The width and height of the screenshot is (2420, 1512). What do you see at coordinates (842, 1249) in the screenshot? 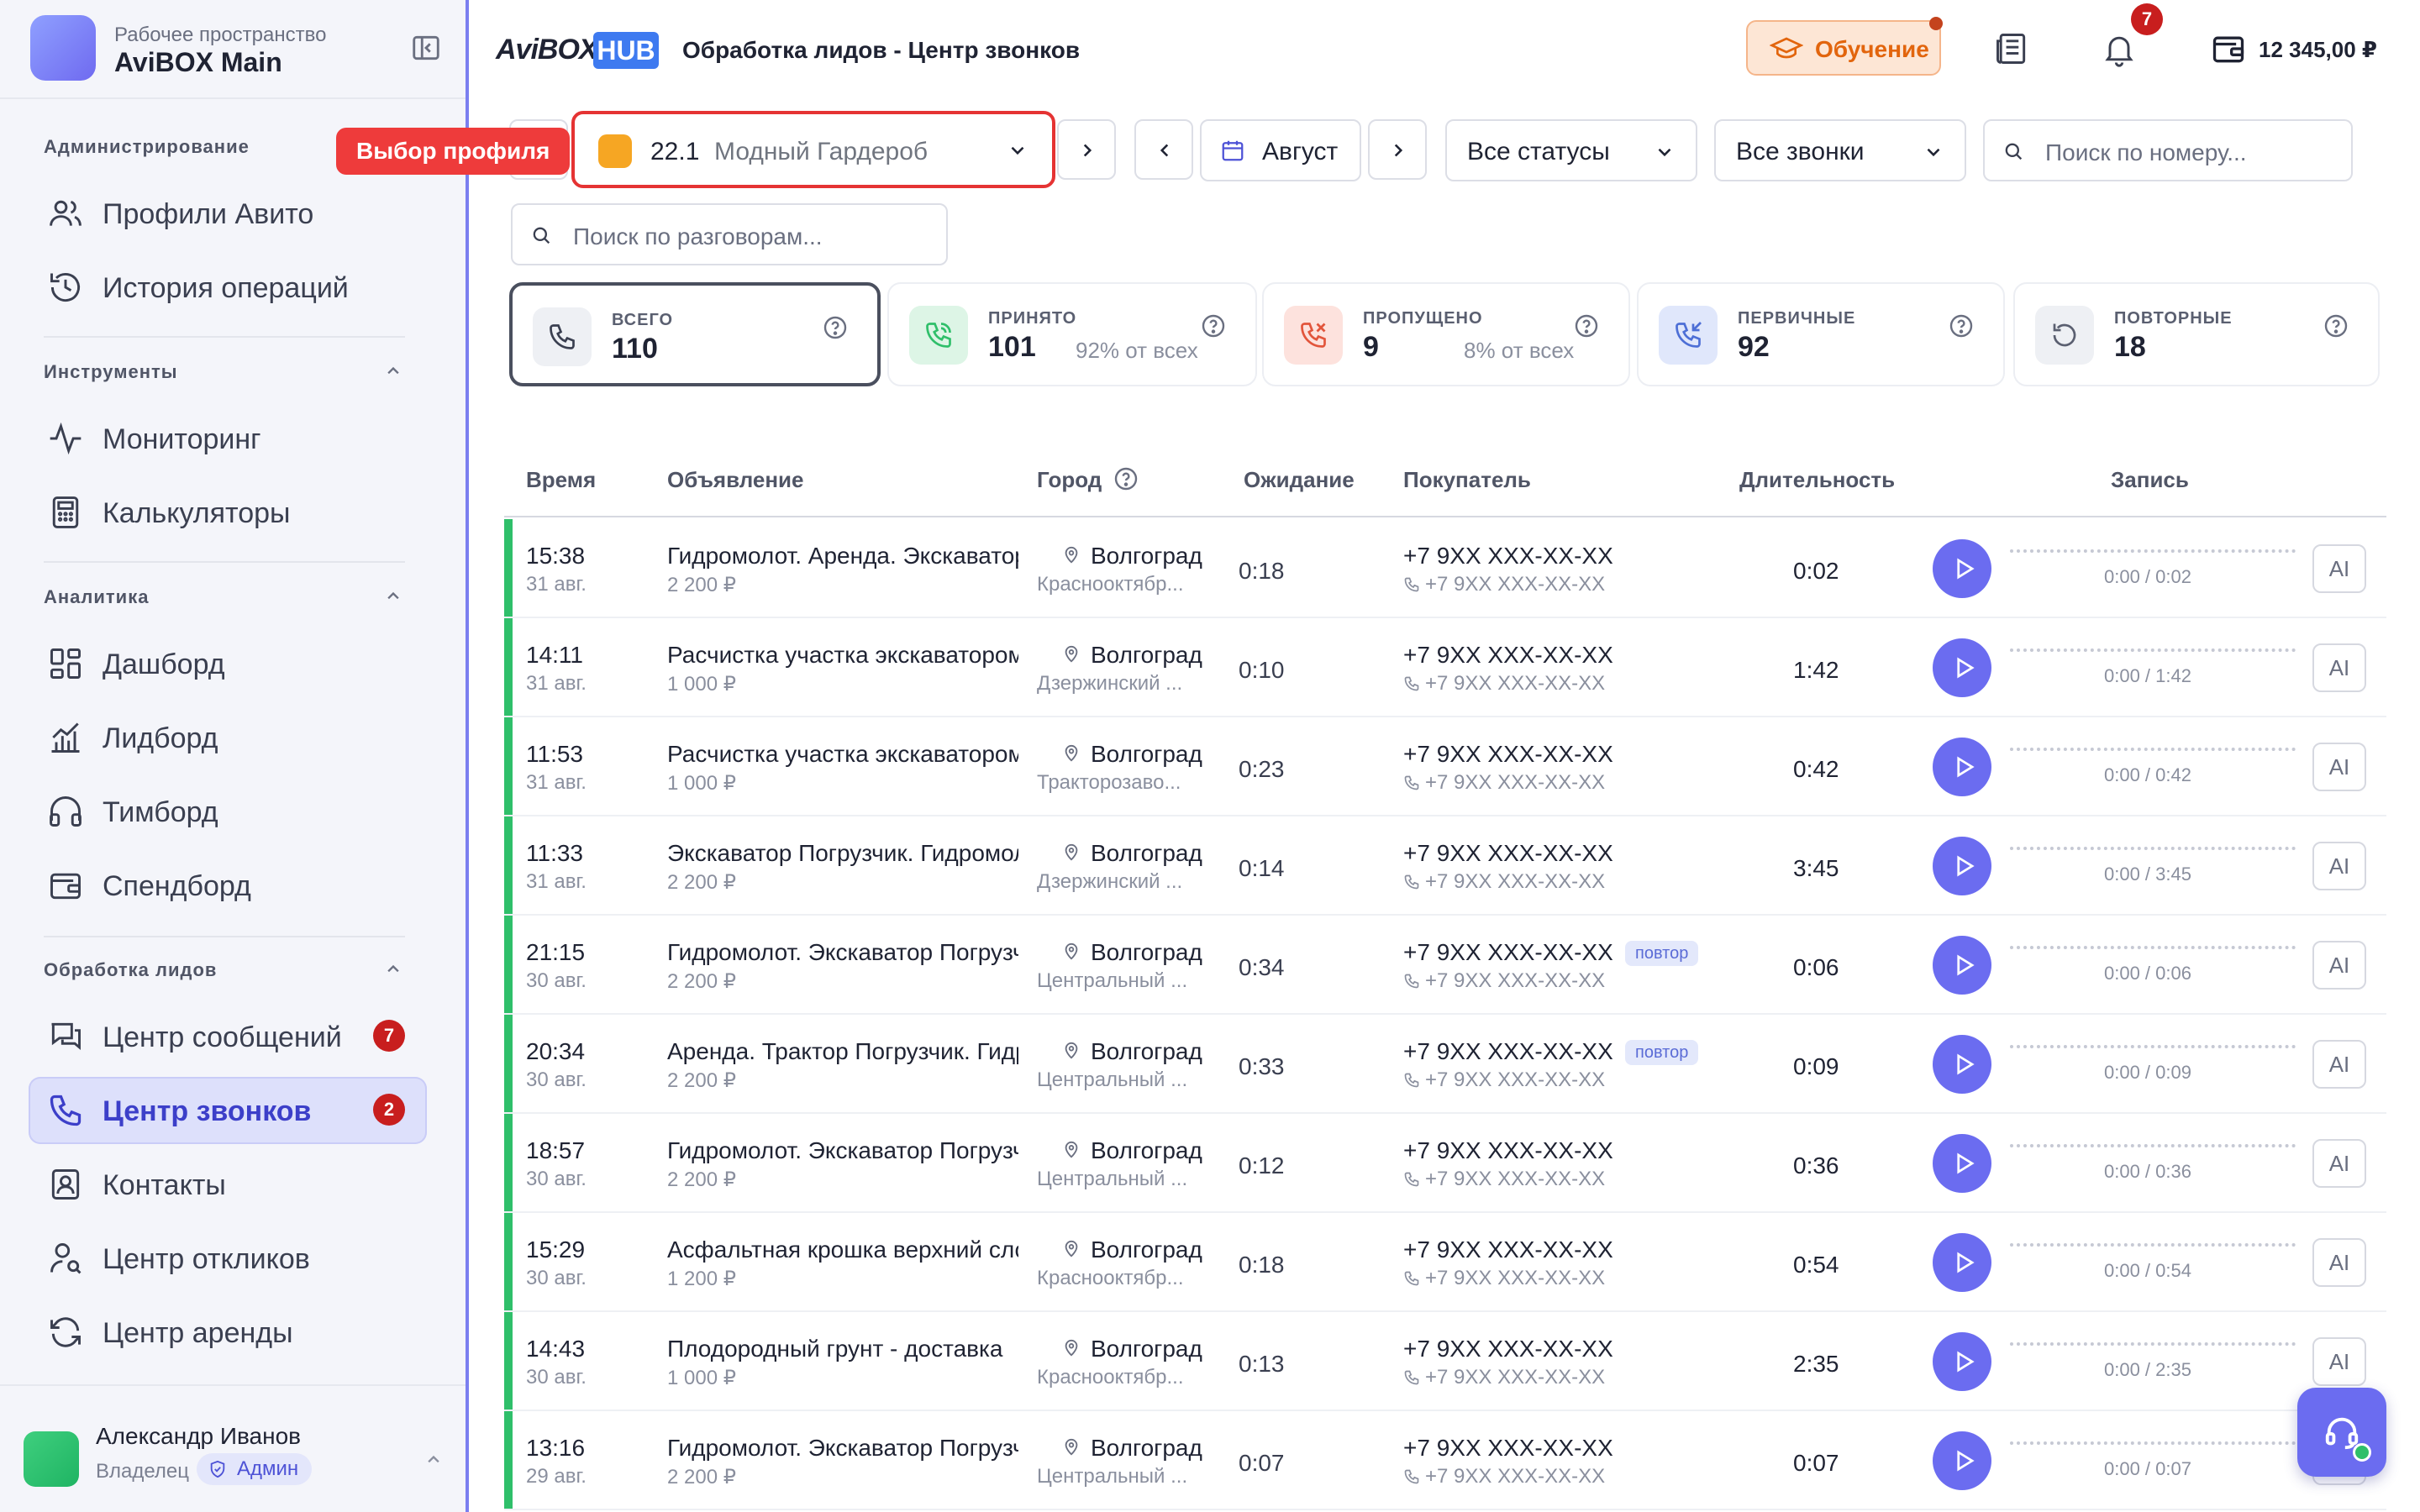
I see `ad-title: Асфальтная крошка верхний слой` at bounding box center [842, 1249].